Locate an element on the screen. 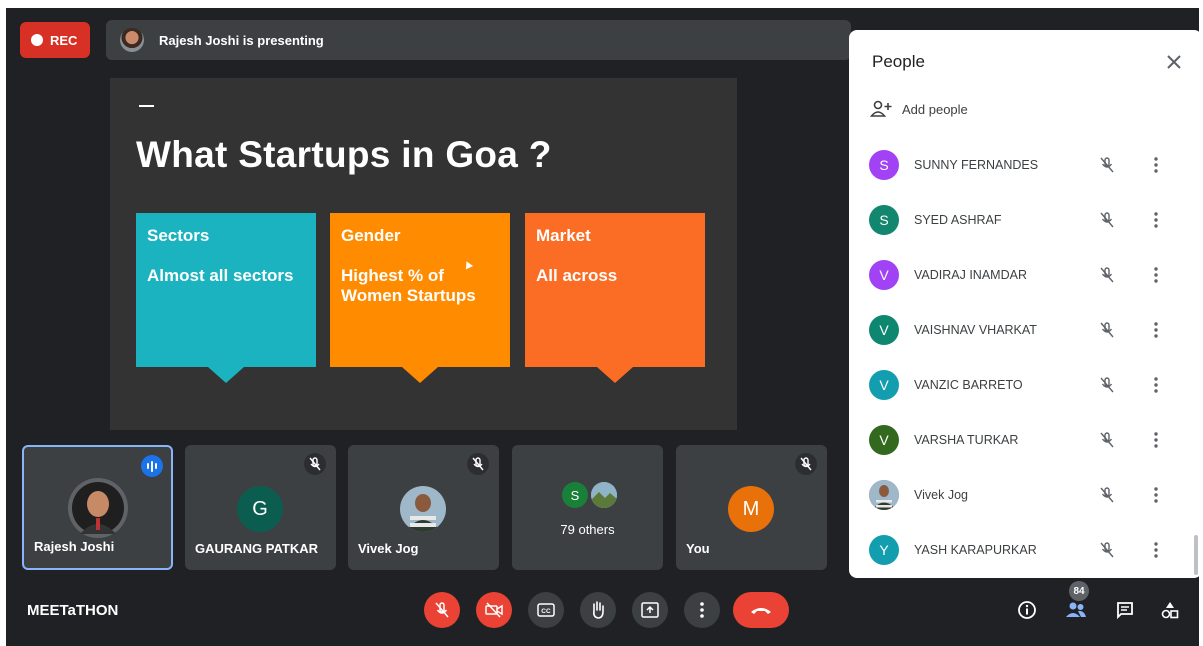  card-heading: Gender is located at coordinates (371, 235).